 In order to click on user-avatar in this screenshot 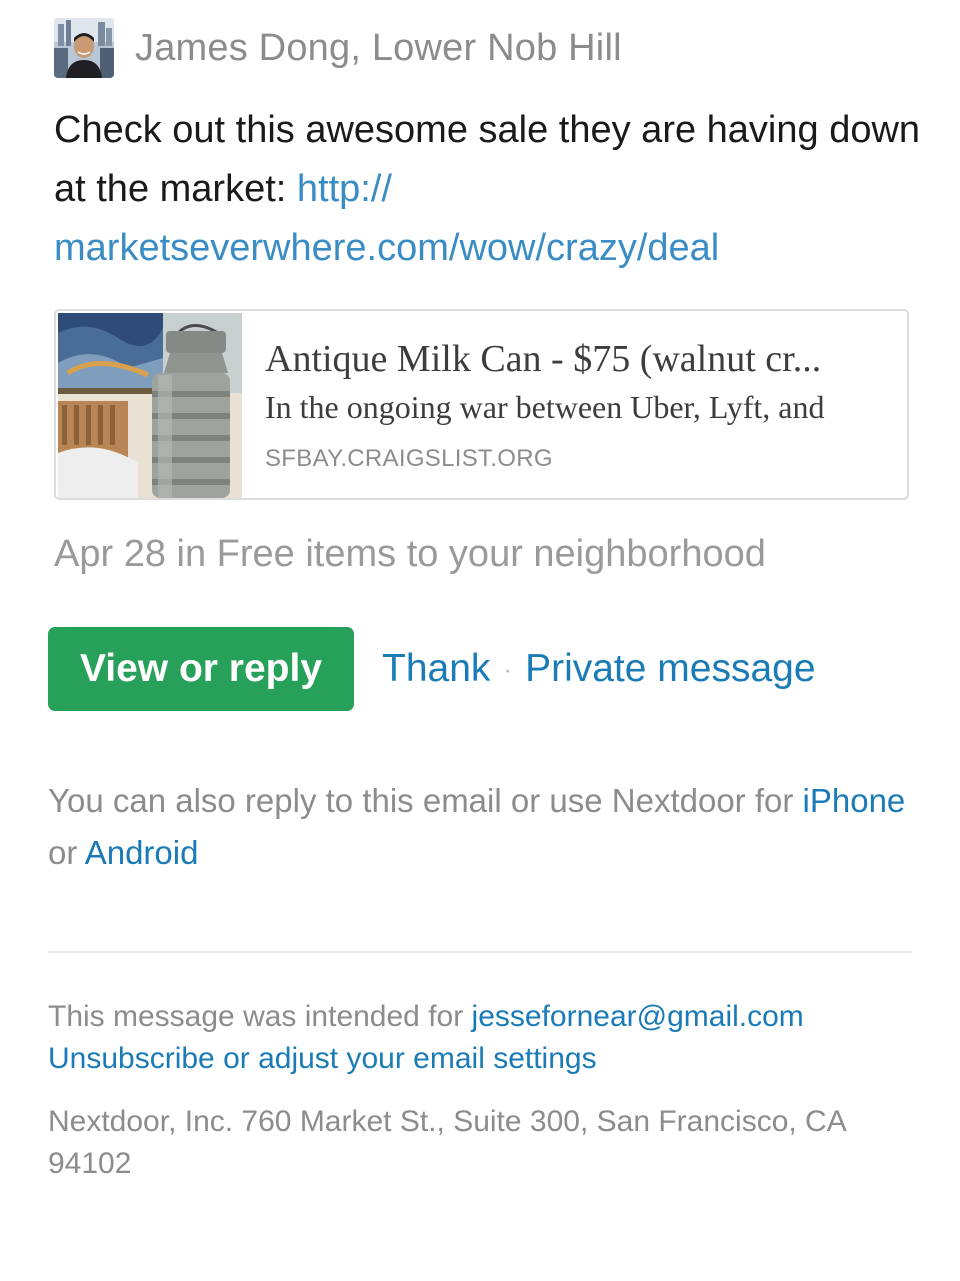, I will do `click(84, 48)`.